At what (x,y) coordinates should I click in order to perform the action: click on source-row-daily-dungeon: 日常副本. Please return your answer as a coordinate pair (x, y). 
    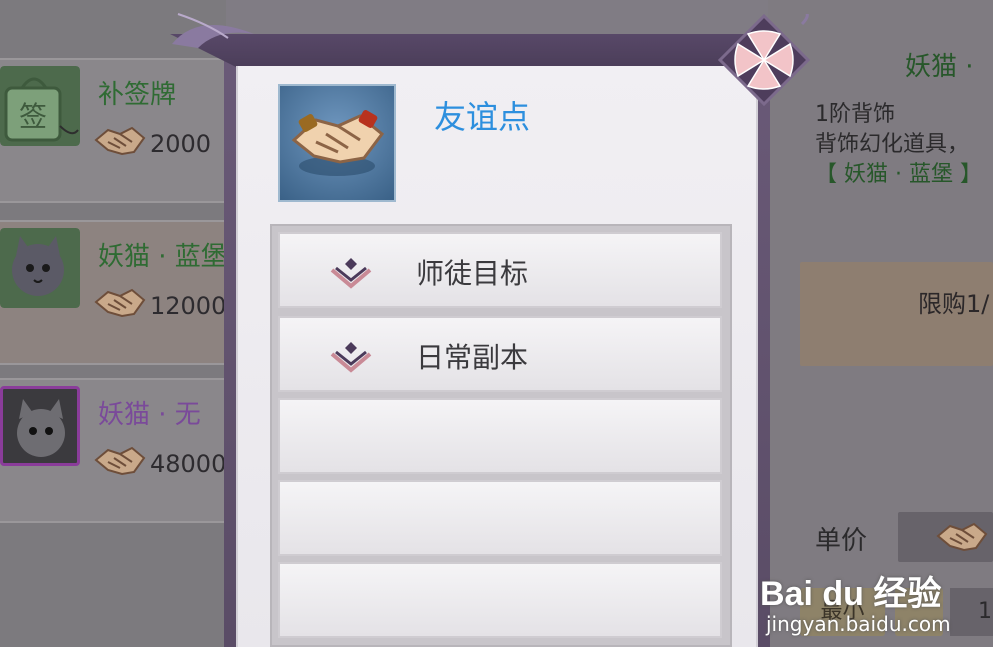
    Looking at the image, I should click on (500, 354).